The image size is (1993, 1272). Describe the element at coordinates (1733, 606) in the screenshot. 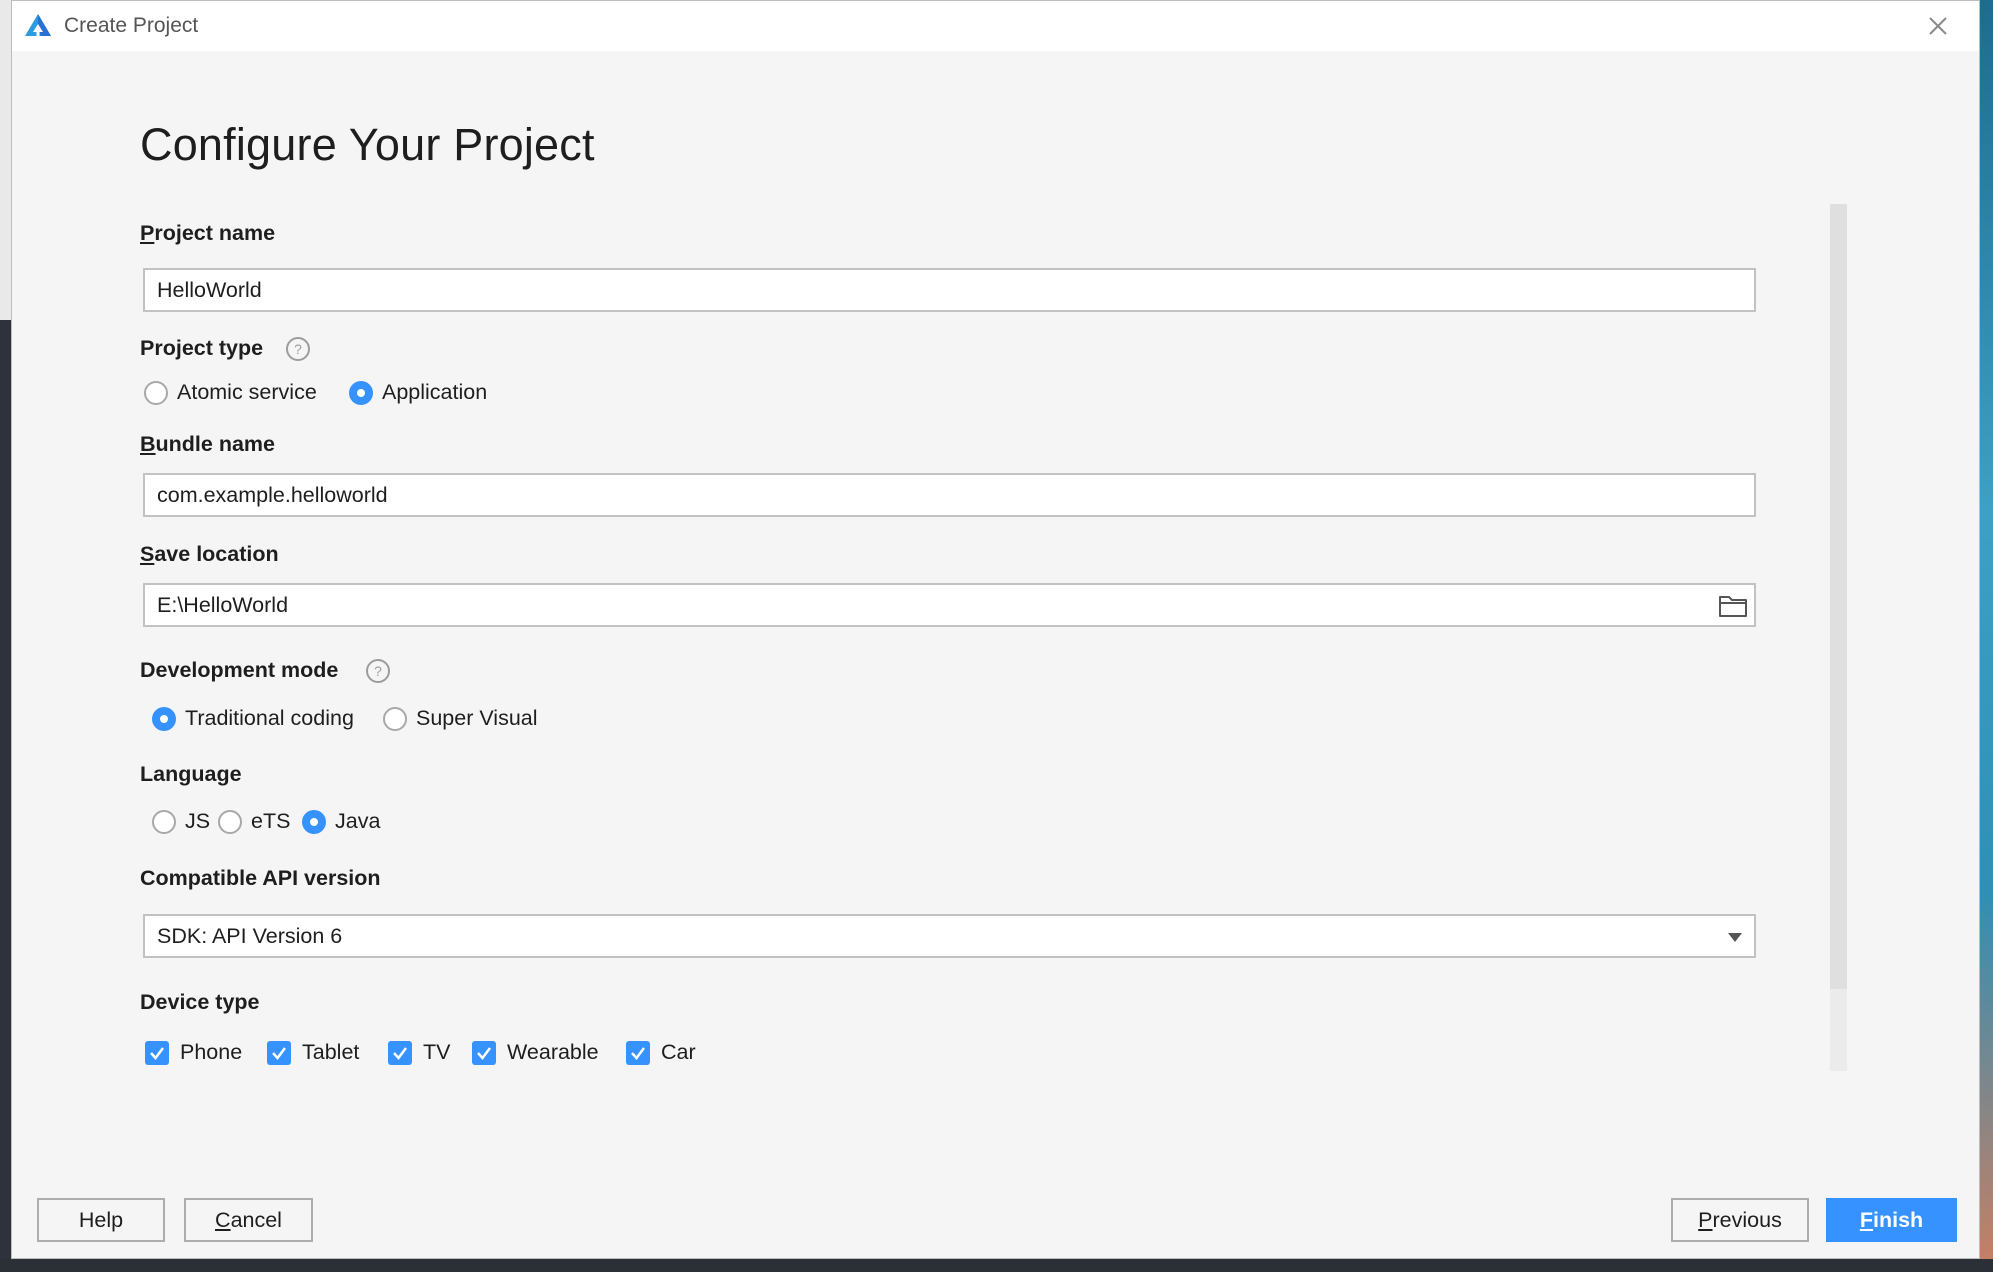

I see `folder-icon` at that location.